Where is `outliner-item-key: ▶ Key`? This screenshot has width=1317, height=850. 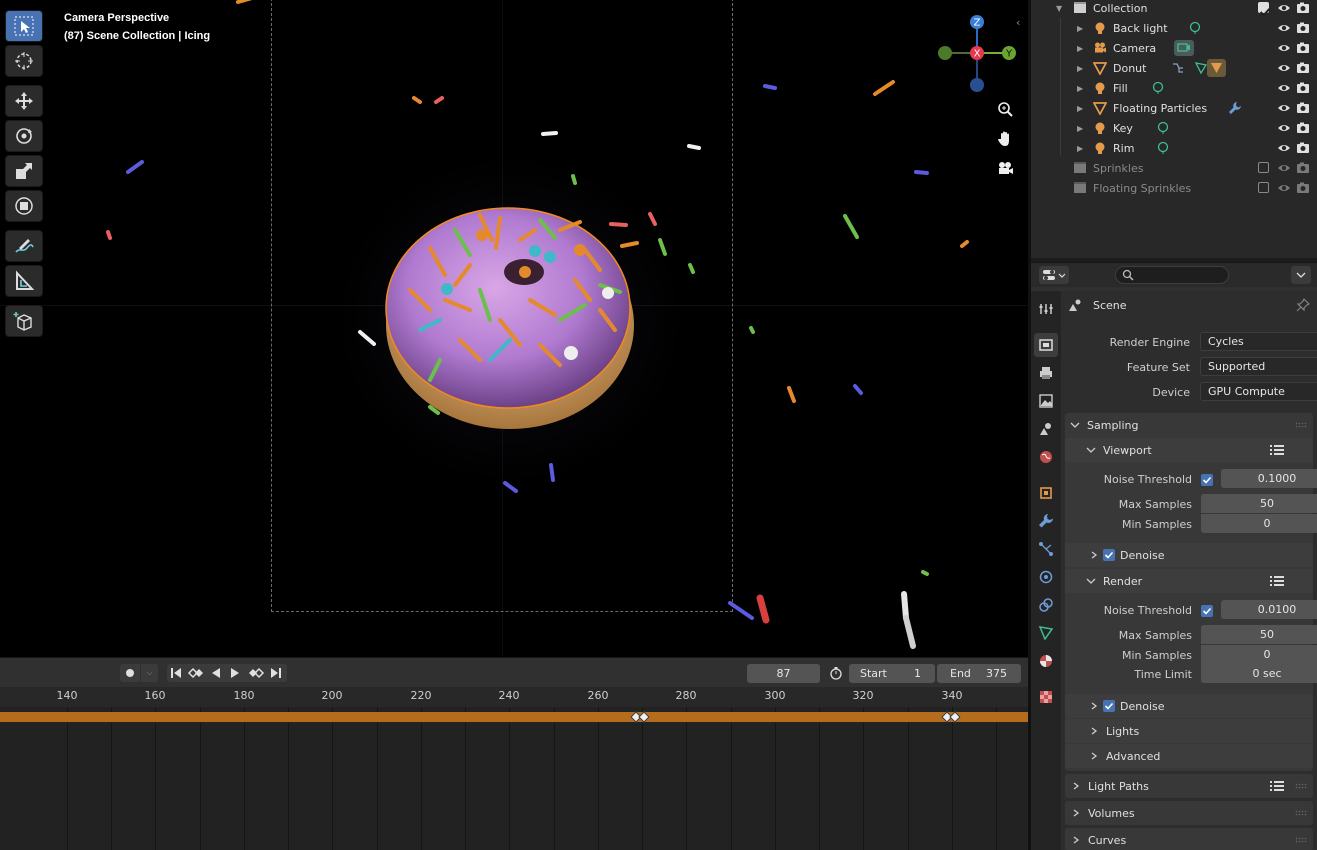
outliner-item-key: ▶ Key is located at coordinates (1174, 128).